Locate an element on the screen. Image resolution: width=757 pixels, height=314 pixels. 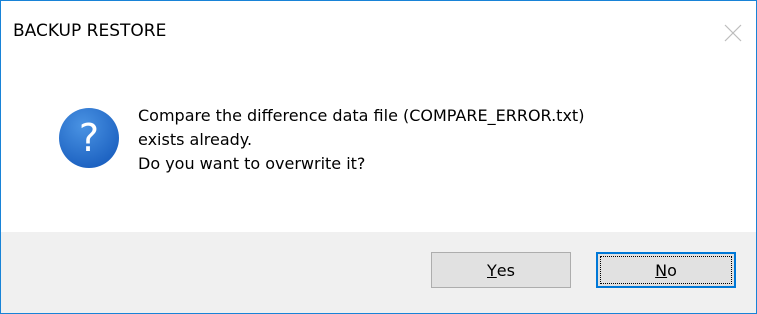
close-icon is located at coordinates (733, 33).